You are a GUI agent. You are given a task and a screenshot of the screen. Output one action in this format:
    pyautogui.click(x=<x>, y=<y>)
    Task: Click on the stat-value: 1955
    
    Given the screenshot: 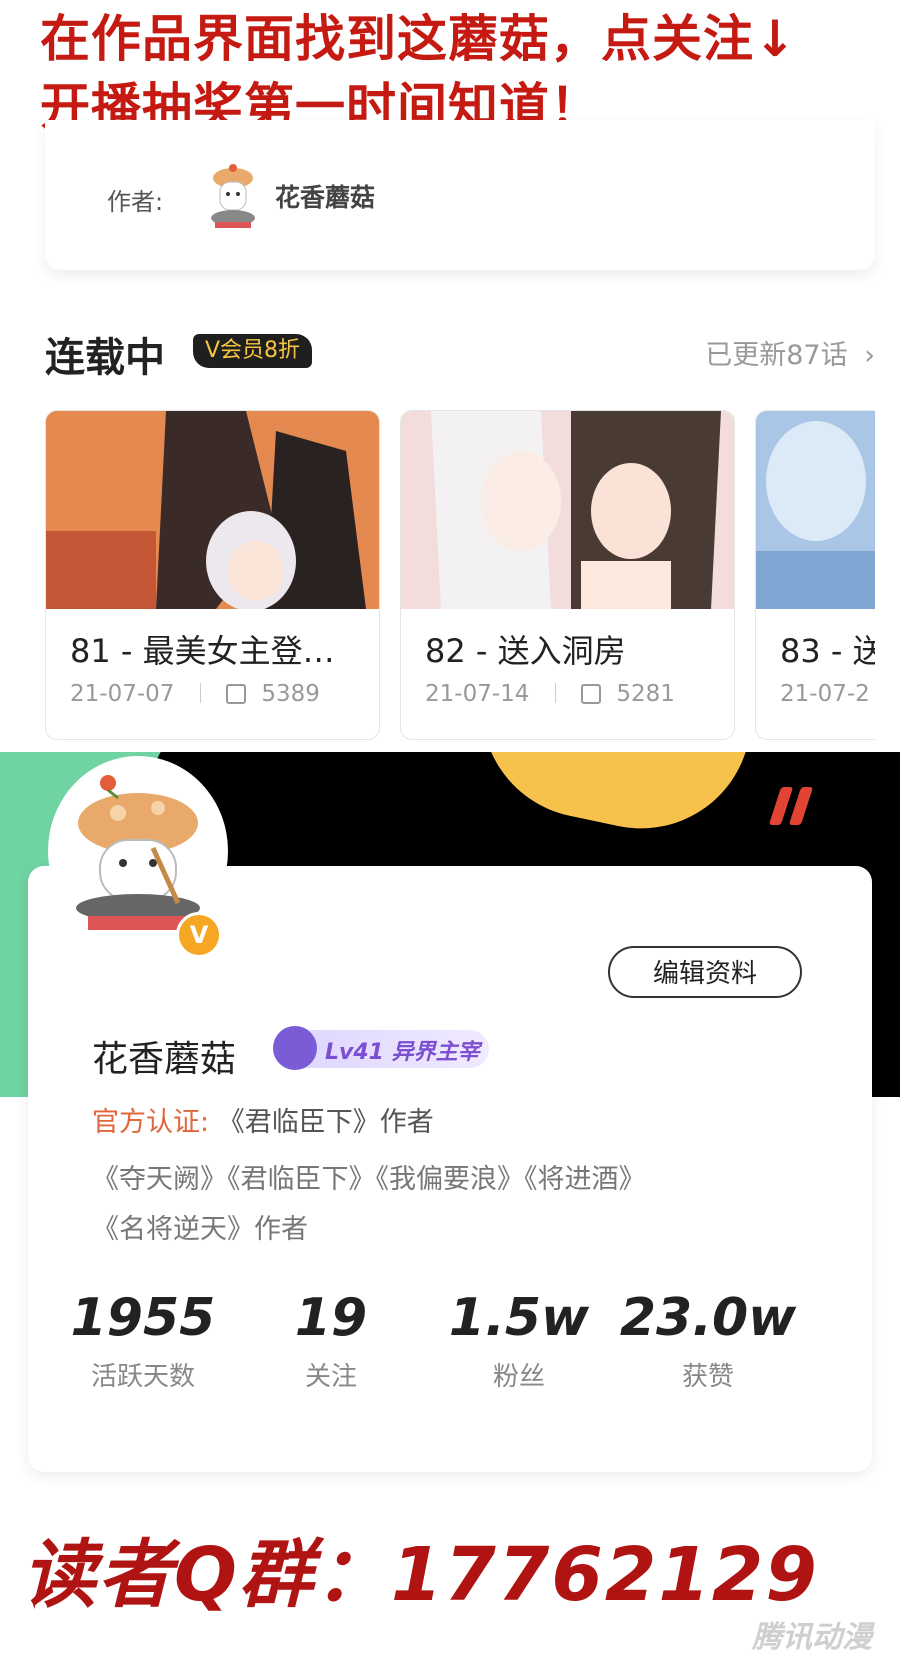 What is the action you would take?
    pyautogui.click(x=143, y=1318)
    